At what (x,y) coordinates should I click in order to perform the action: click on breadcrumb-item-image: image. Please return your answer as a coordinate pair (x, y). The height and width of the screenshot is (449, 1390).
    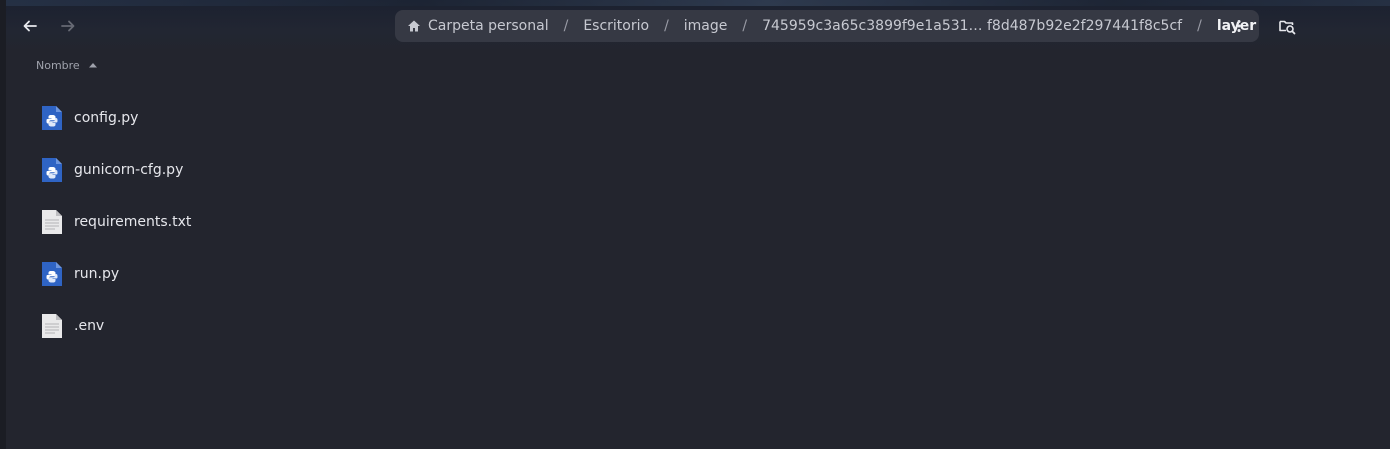
    Looking at the image, I should click on (706, 26).